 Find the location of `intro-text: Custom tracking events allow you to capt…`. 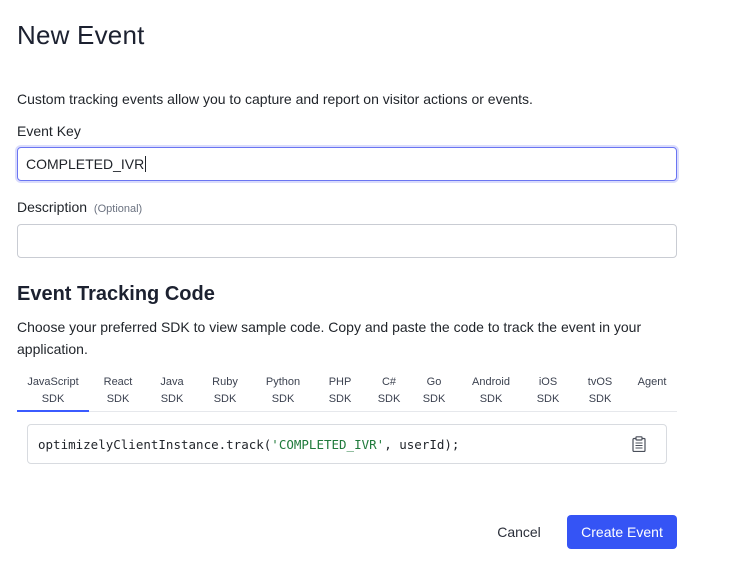

intro-text: Custom tracking events allow you to capt… is located at coordinates (275, 99).